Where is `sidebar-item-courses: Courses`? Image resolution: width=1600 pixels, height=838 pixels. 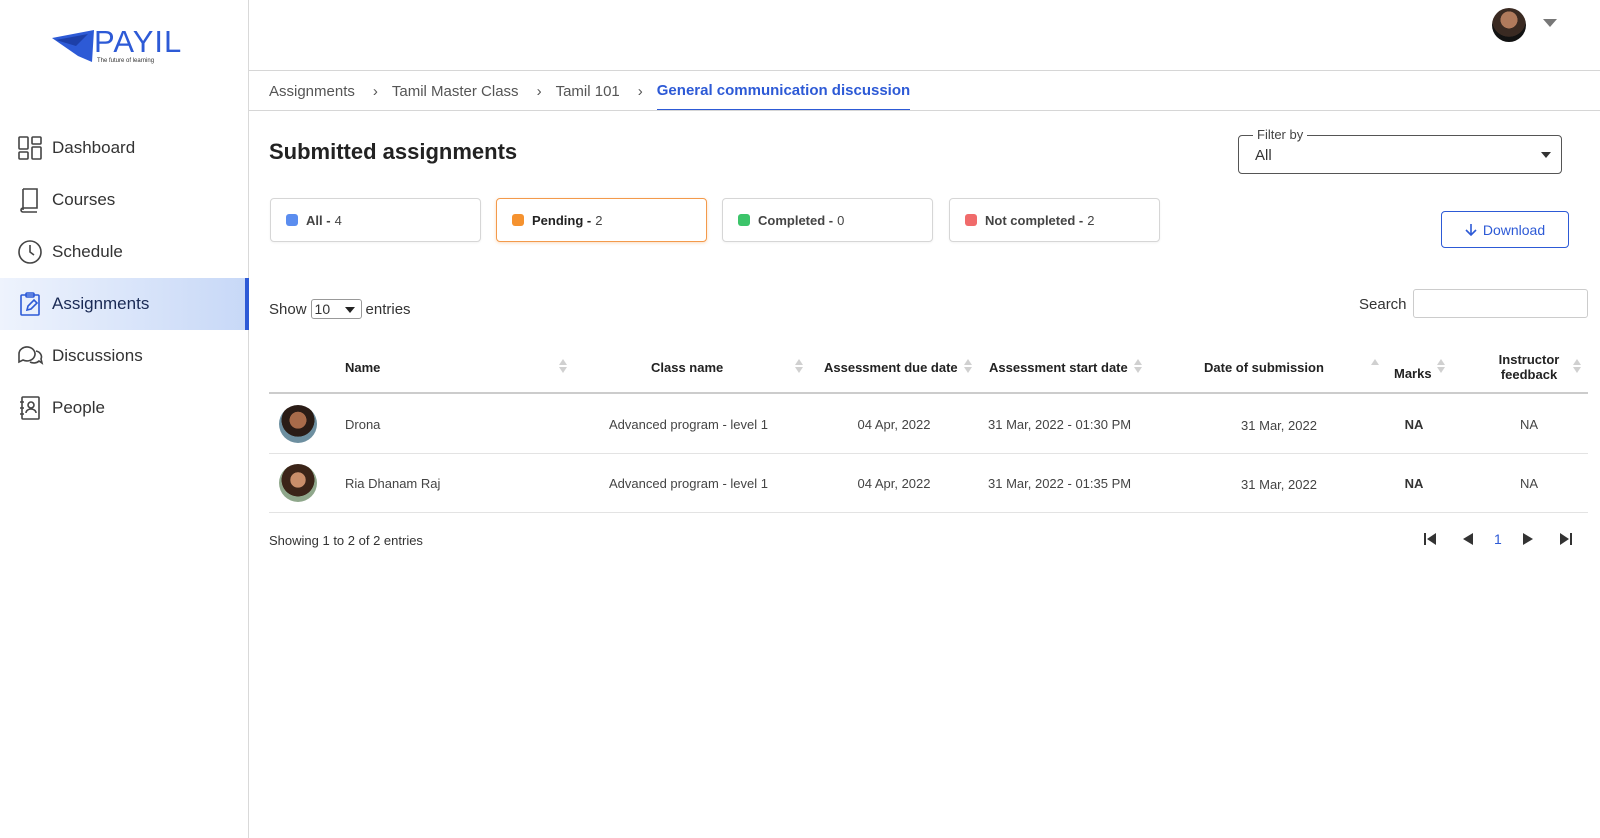
sidebar-item-courses: Courses is located at coordinates (124, 200).